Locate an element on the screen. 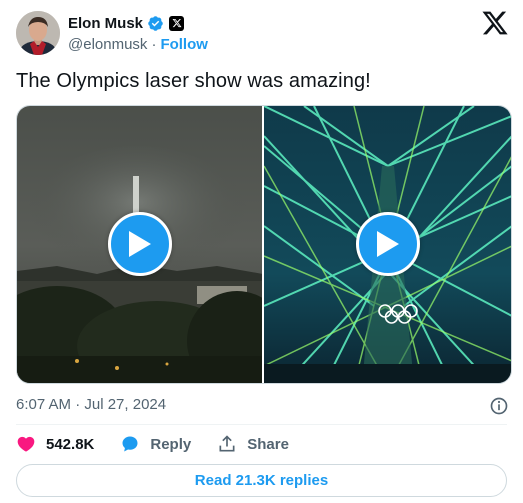 The image size is (523, 503). share-upload-icon is located at coordinates (227, 443).